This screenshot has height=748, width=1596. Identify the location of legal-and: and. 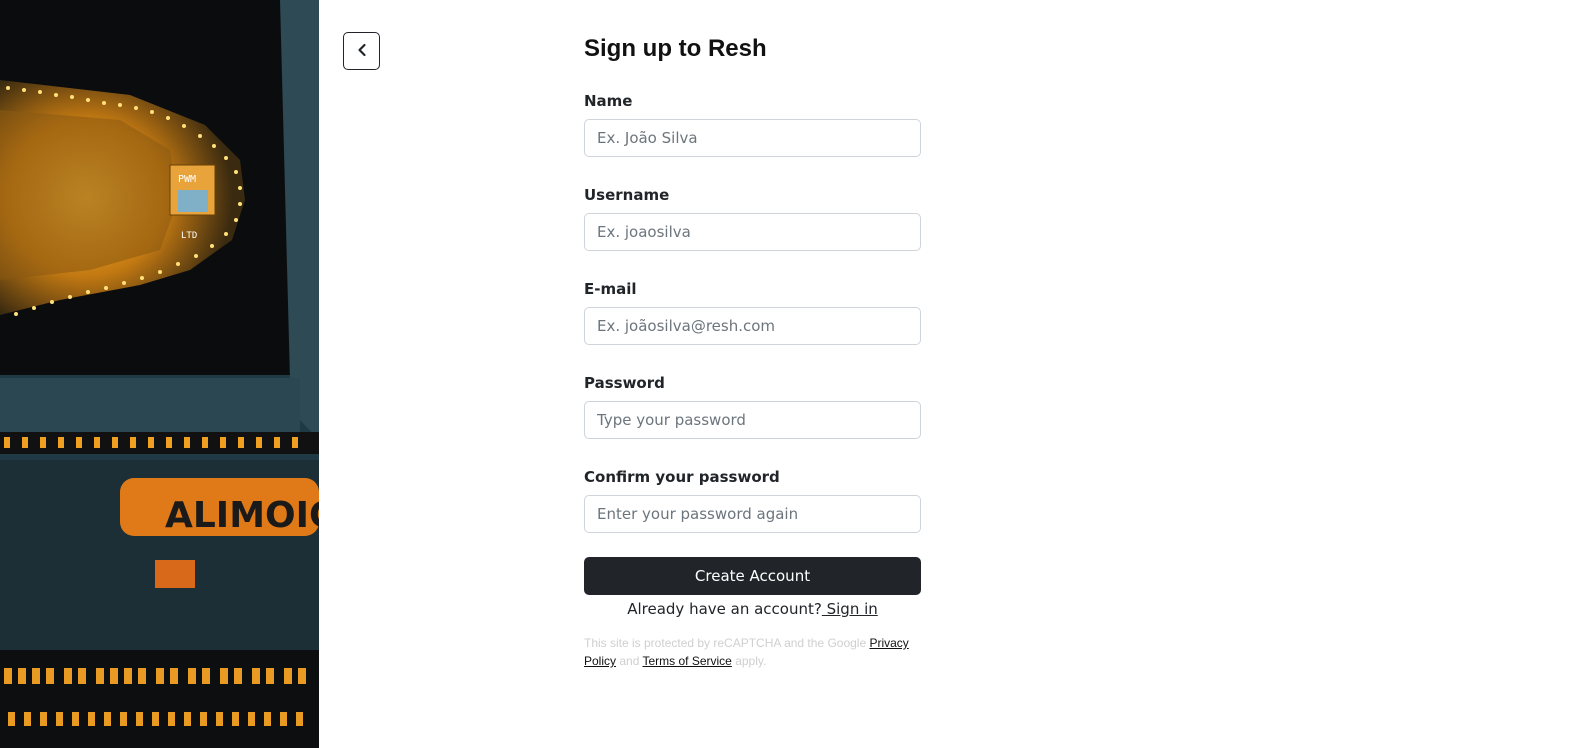
(629, 661).